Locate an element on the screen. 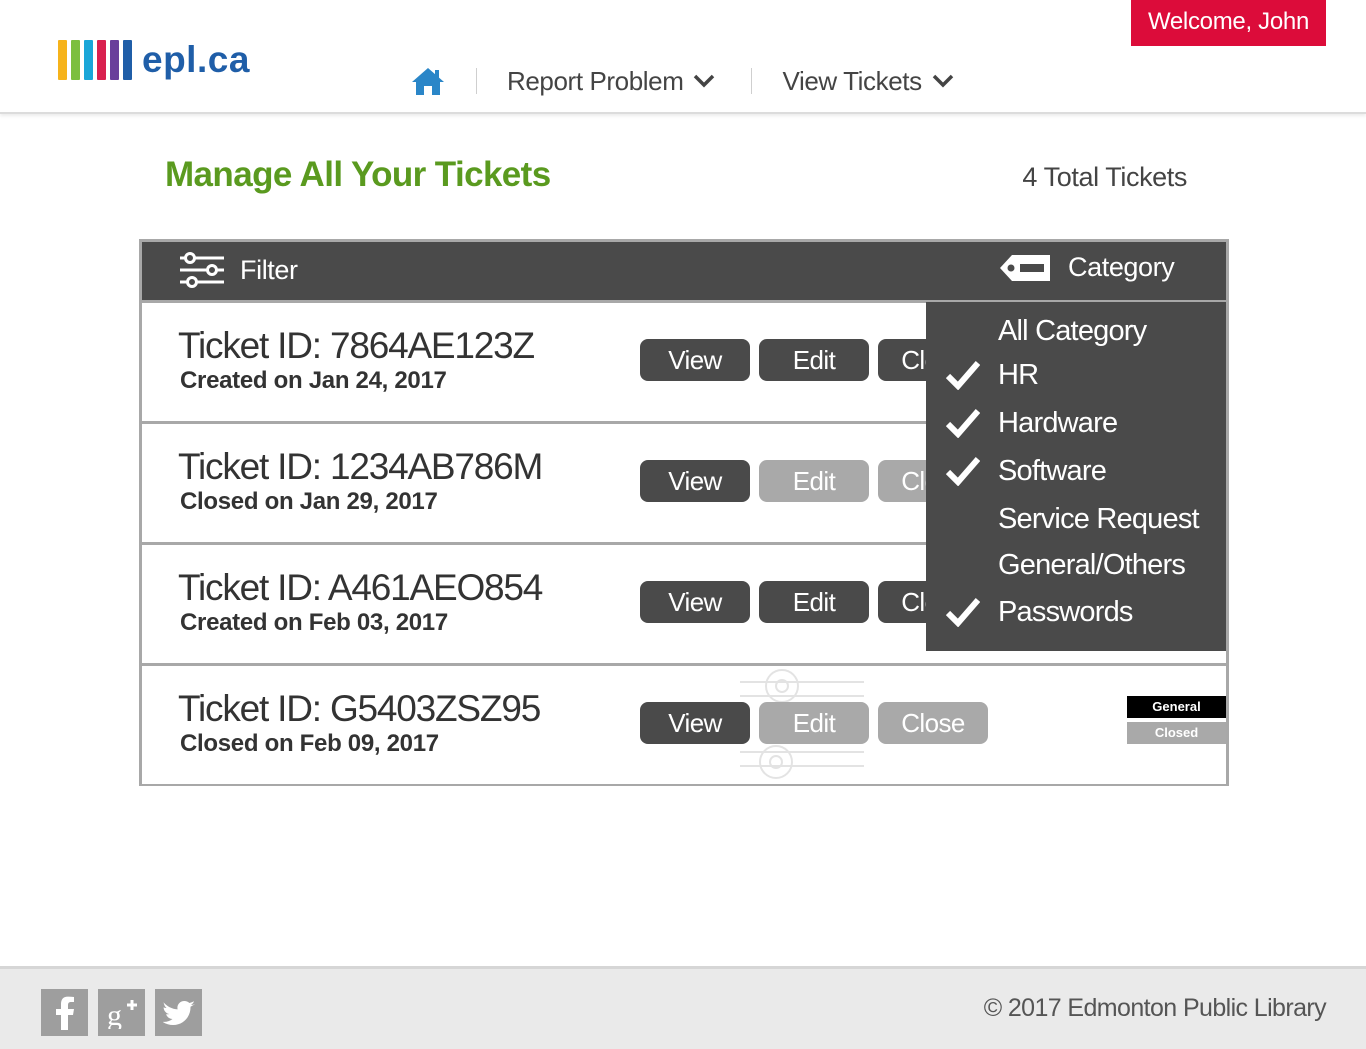 The width and height of the screenshot is (1366, 1049). ticket-id: Ticket ID: 7864AE123Z is located at coordinates (356, 345).